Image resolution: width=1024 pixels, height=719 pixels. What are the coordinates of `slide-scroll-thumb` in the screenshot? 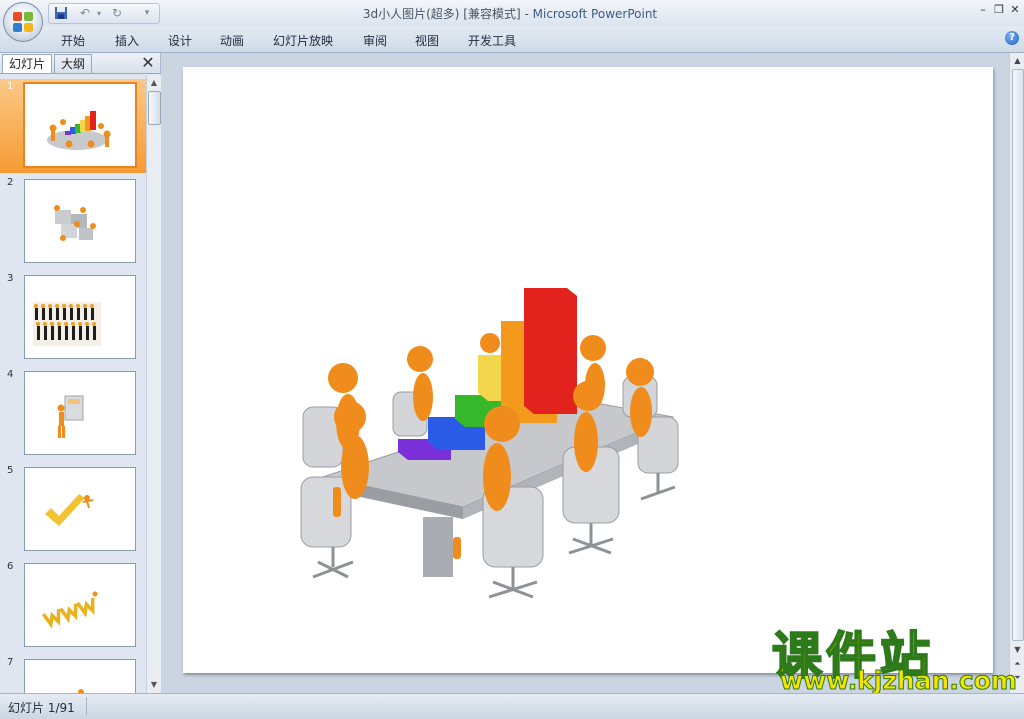 It's located at (1018, 355).